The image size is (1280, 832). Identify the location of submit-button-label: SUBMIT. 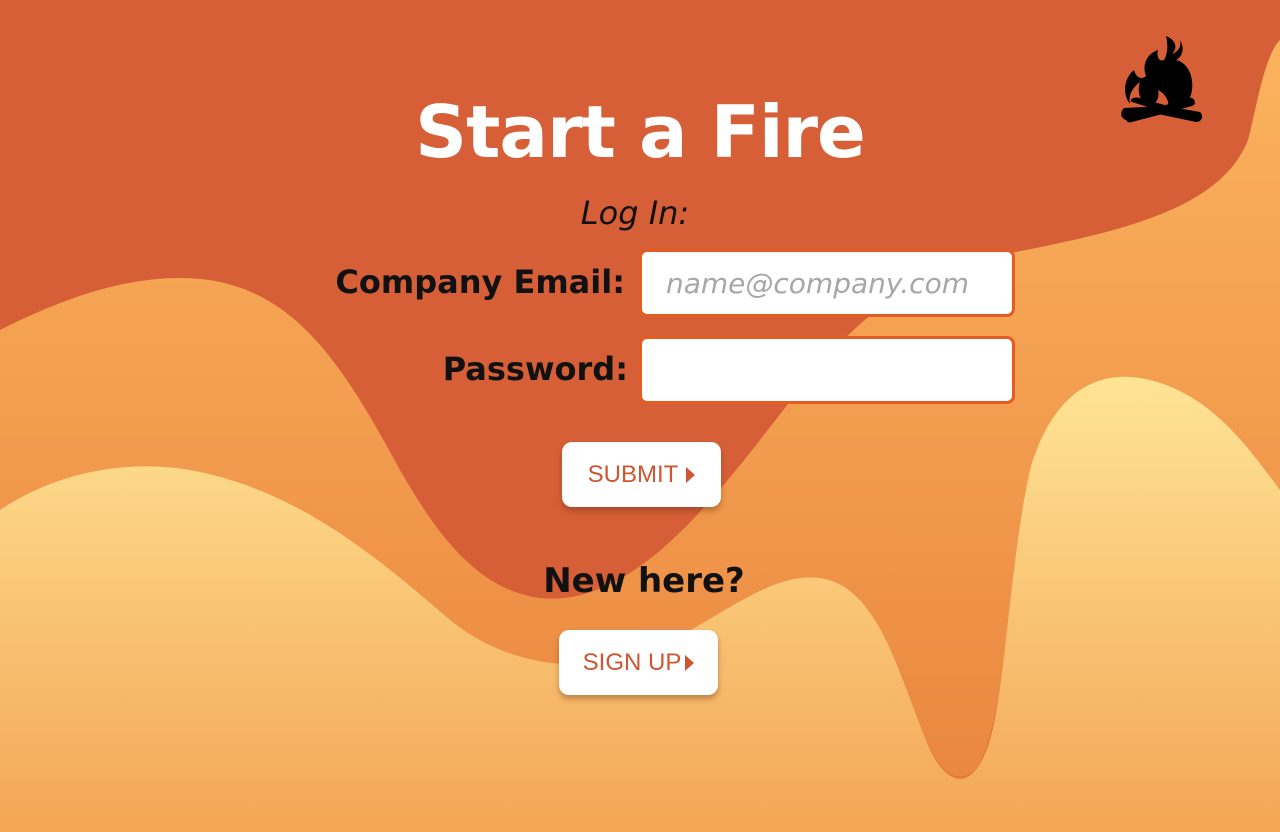
(633, 474).